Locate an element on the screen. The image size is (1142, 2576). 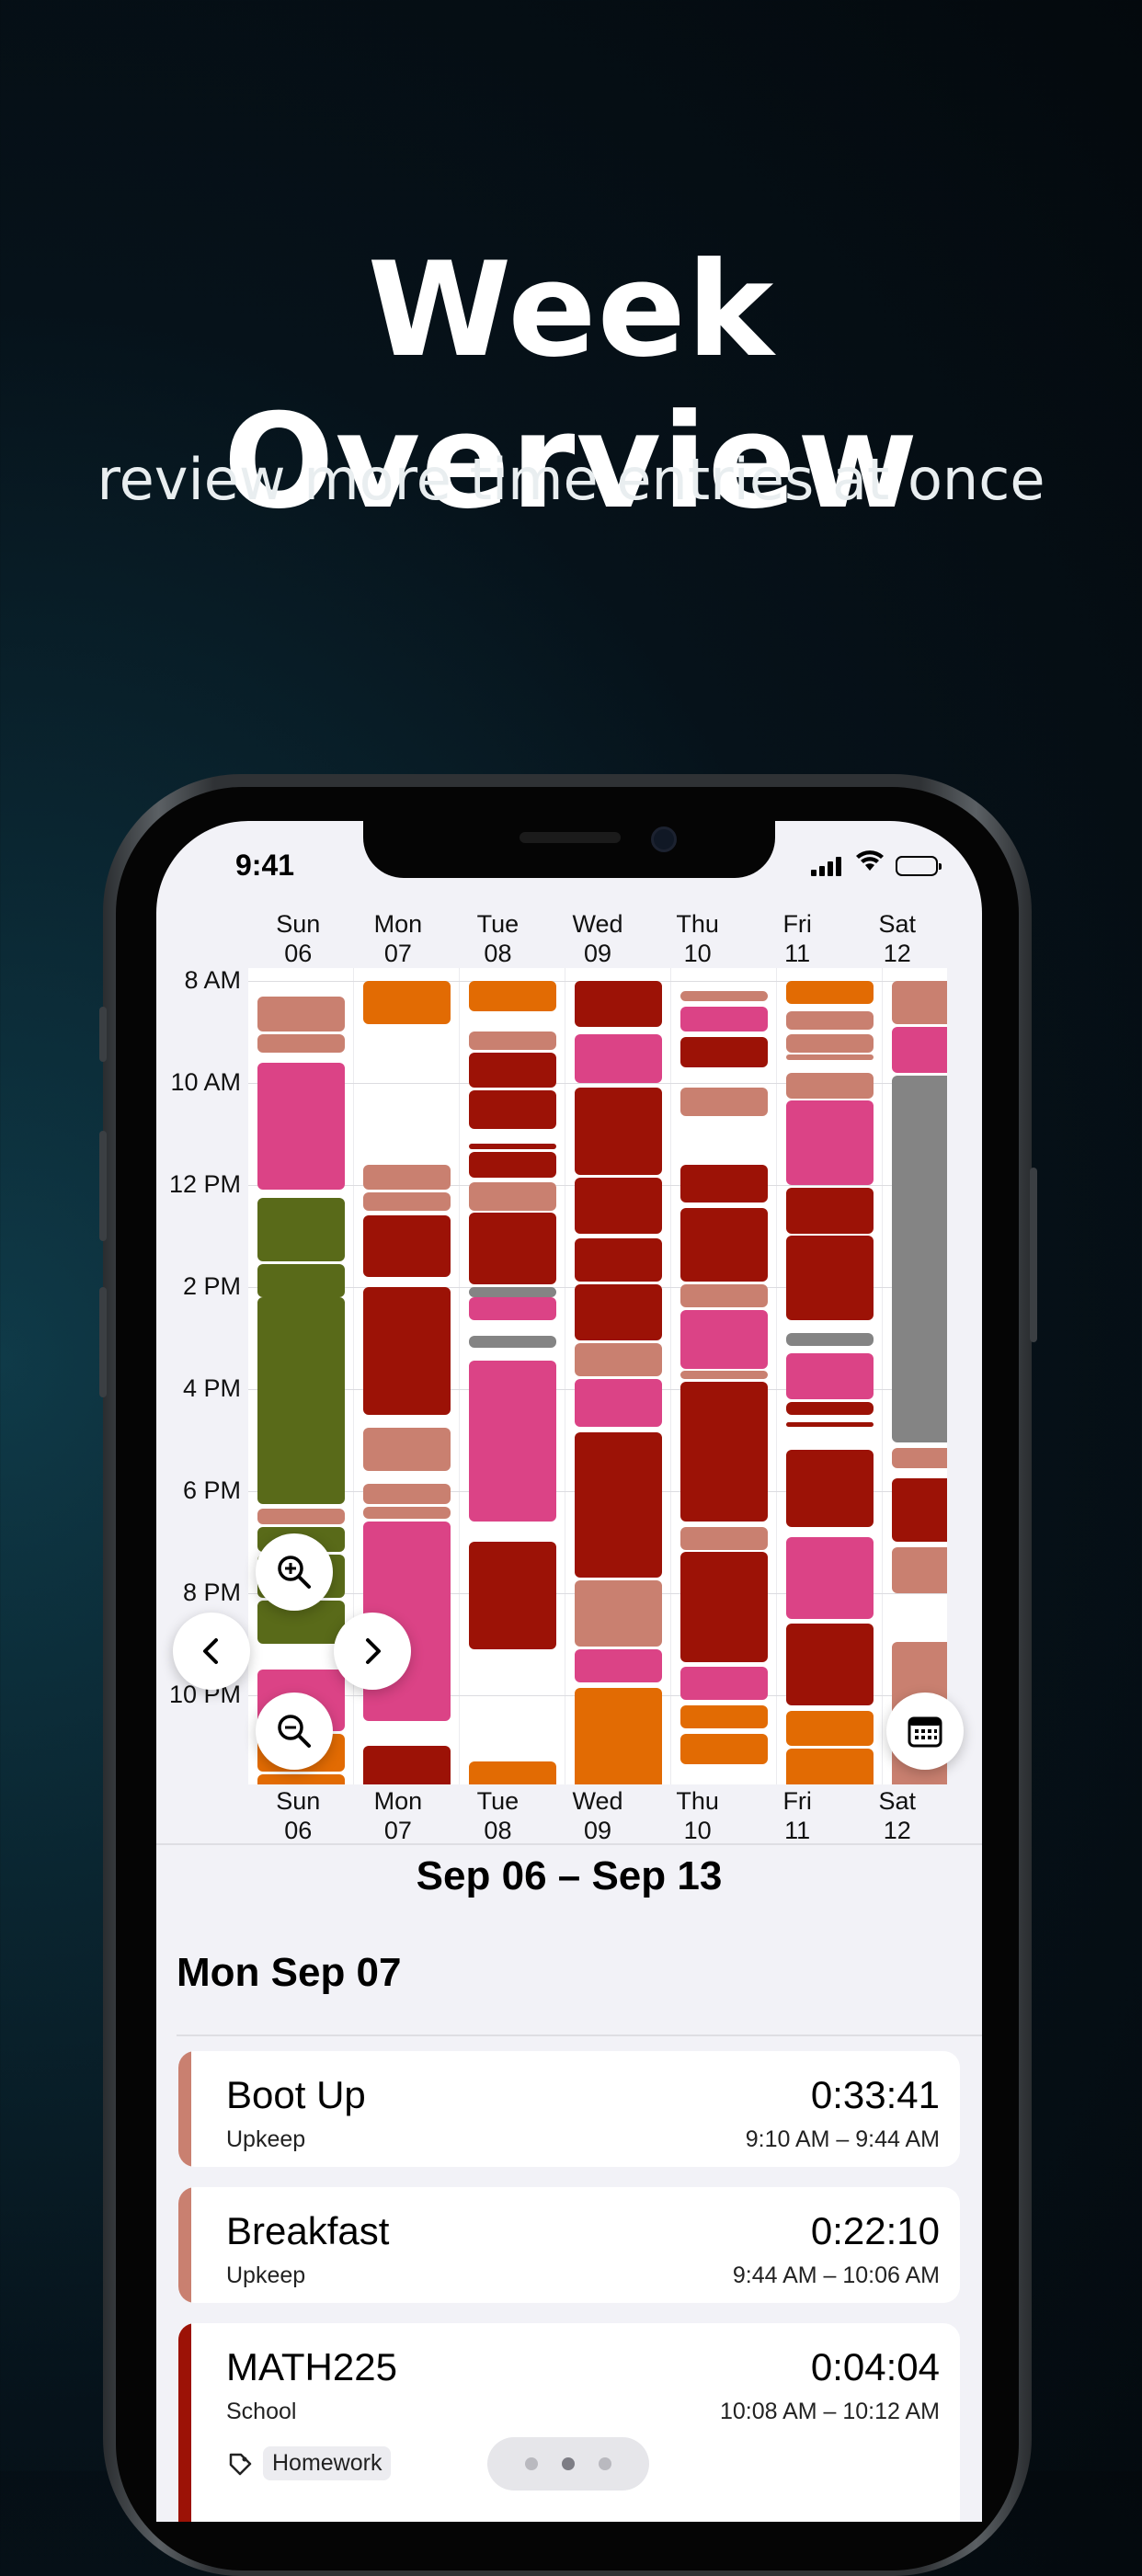
zoom-in-button is located at coordinates (294, 1572).